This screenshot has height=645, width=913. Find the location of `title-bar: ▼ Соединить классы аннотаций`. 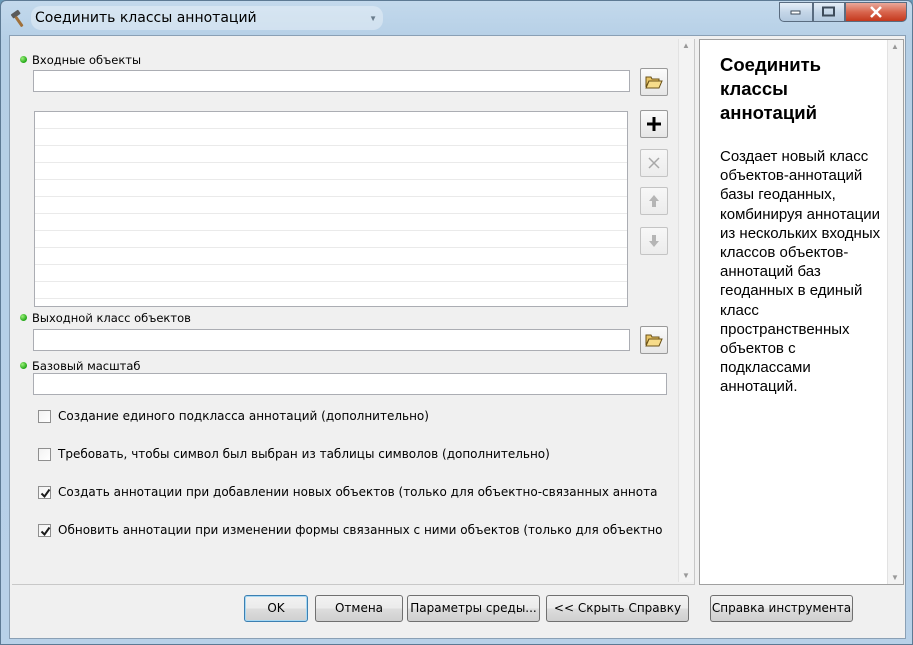

title-bar: ▼ Соединить классы аннотаций is located at coordinates (456, 18).